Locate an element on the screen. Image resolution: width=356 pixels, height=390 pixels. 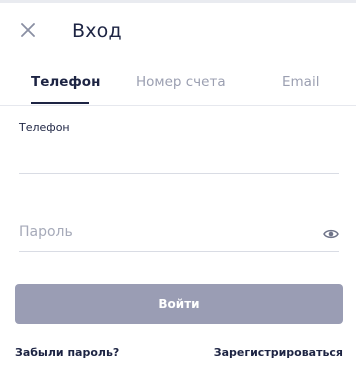
header: Вход is located at coordinates (178, 32).